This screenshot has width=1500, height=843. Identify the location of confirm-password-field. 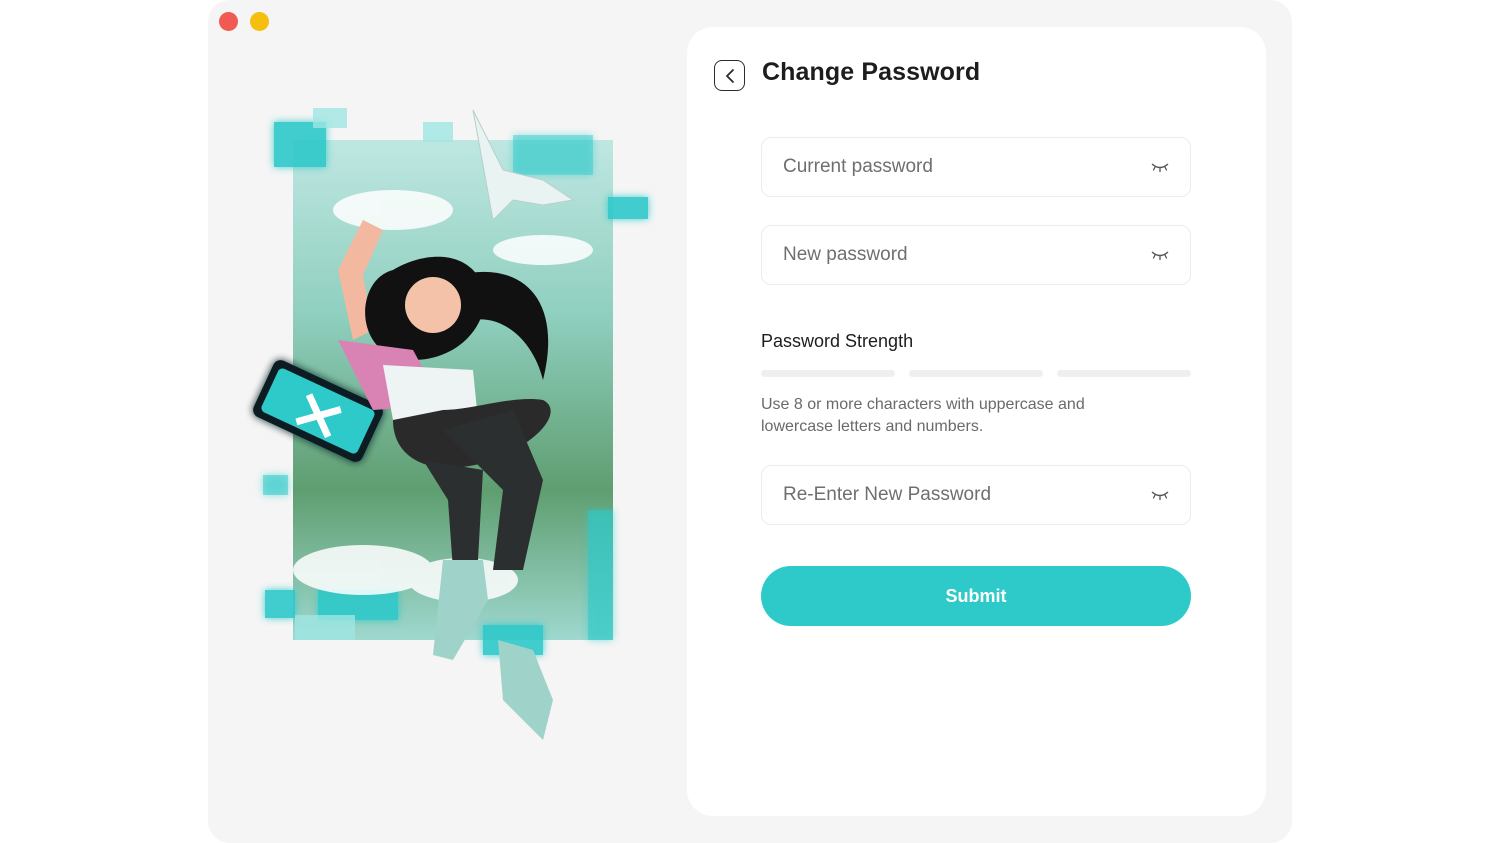
(976, 495).